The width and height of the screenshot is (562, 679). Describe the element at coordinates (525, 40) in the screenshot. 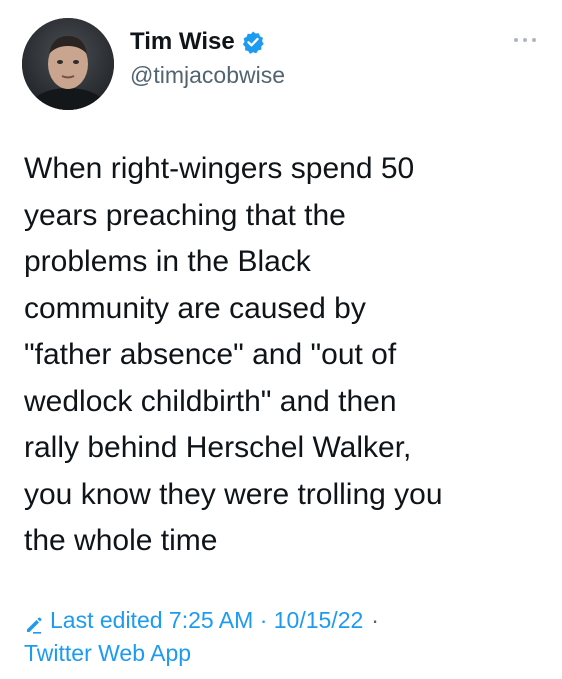

I see `more-options-icon` at that location.